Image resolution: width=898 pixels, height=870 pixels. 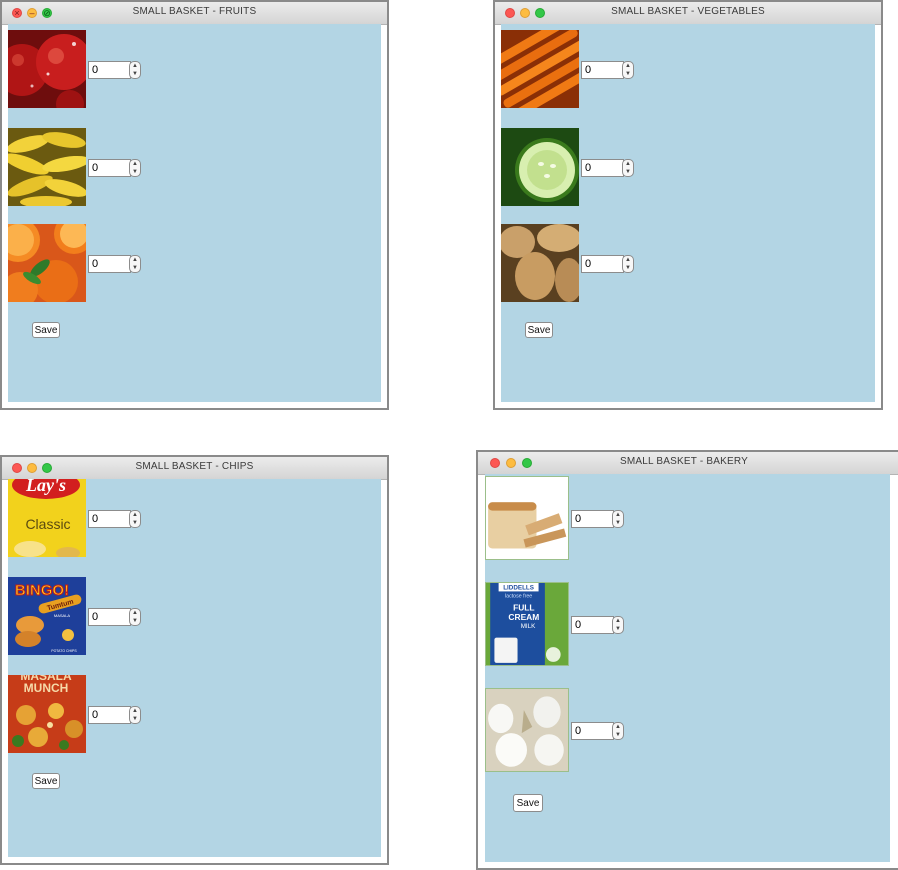 What do you see at coordinates (540, 263) in the screenshot?
I see `potato-image` at bounding box center [540, 263].